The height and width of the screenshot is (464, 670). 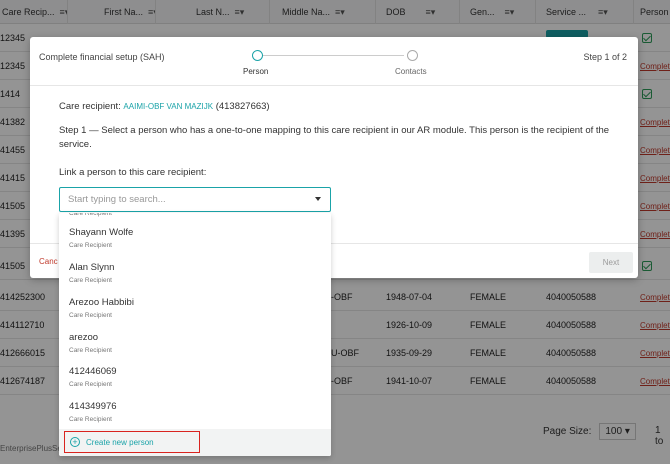 What do you see at coordinates (102, 57) in the screenshot?
I see `modal-title: Complete financial setup (SAH)` at bounding box center [102, 57].